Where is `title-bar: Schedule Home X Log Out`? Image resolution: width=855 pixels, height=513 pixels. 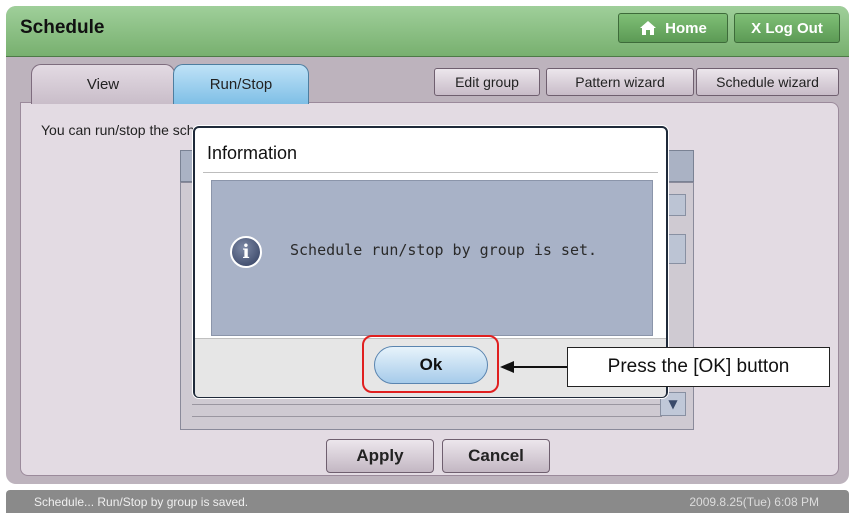 title-bar: Schedule Home X Log Out is located at coordinates (427, 31).